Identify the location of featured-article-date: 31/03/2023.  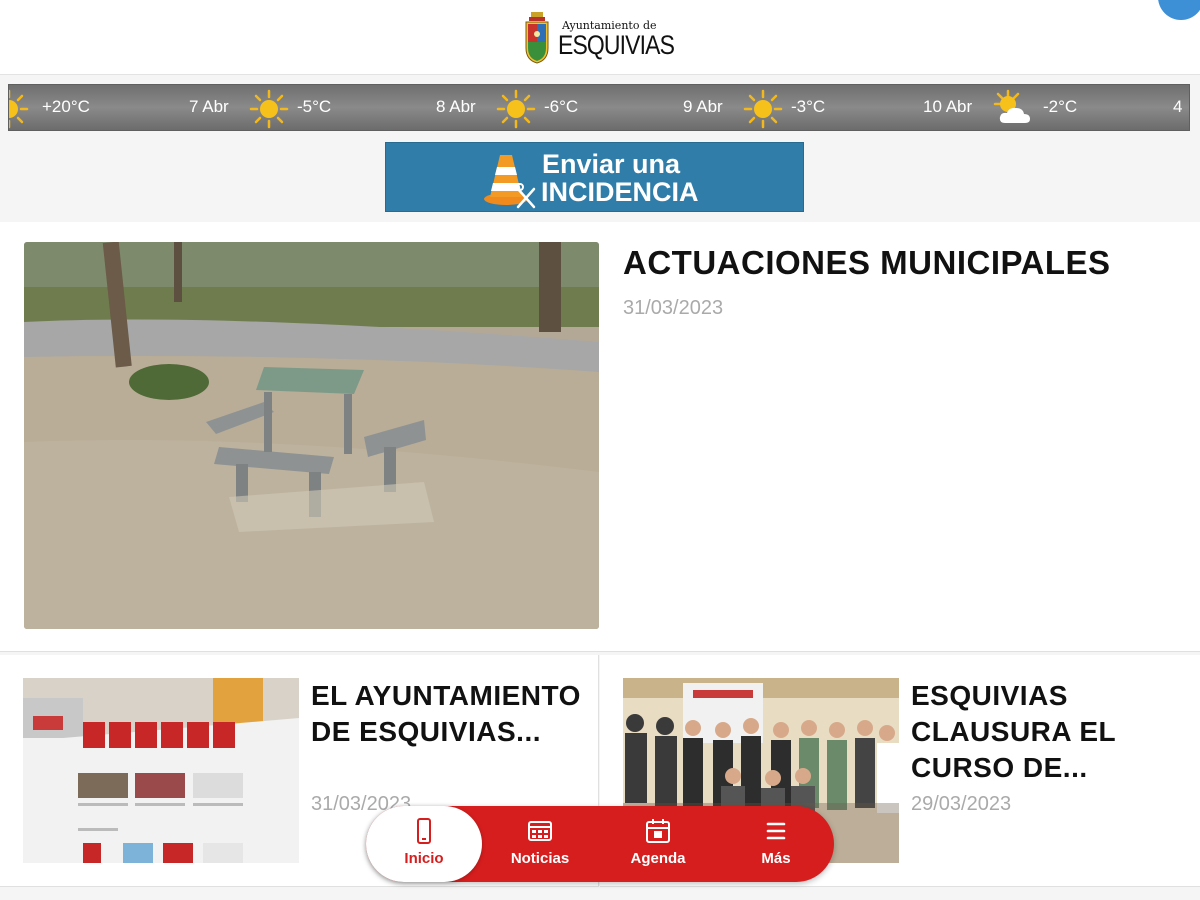
(673, 308).